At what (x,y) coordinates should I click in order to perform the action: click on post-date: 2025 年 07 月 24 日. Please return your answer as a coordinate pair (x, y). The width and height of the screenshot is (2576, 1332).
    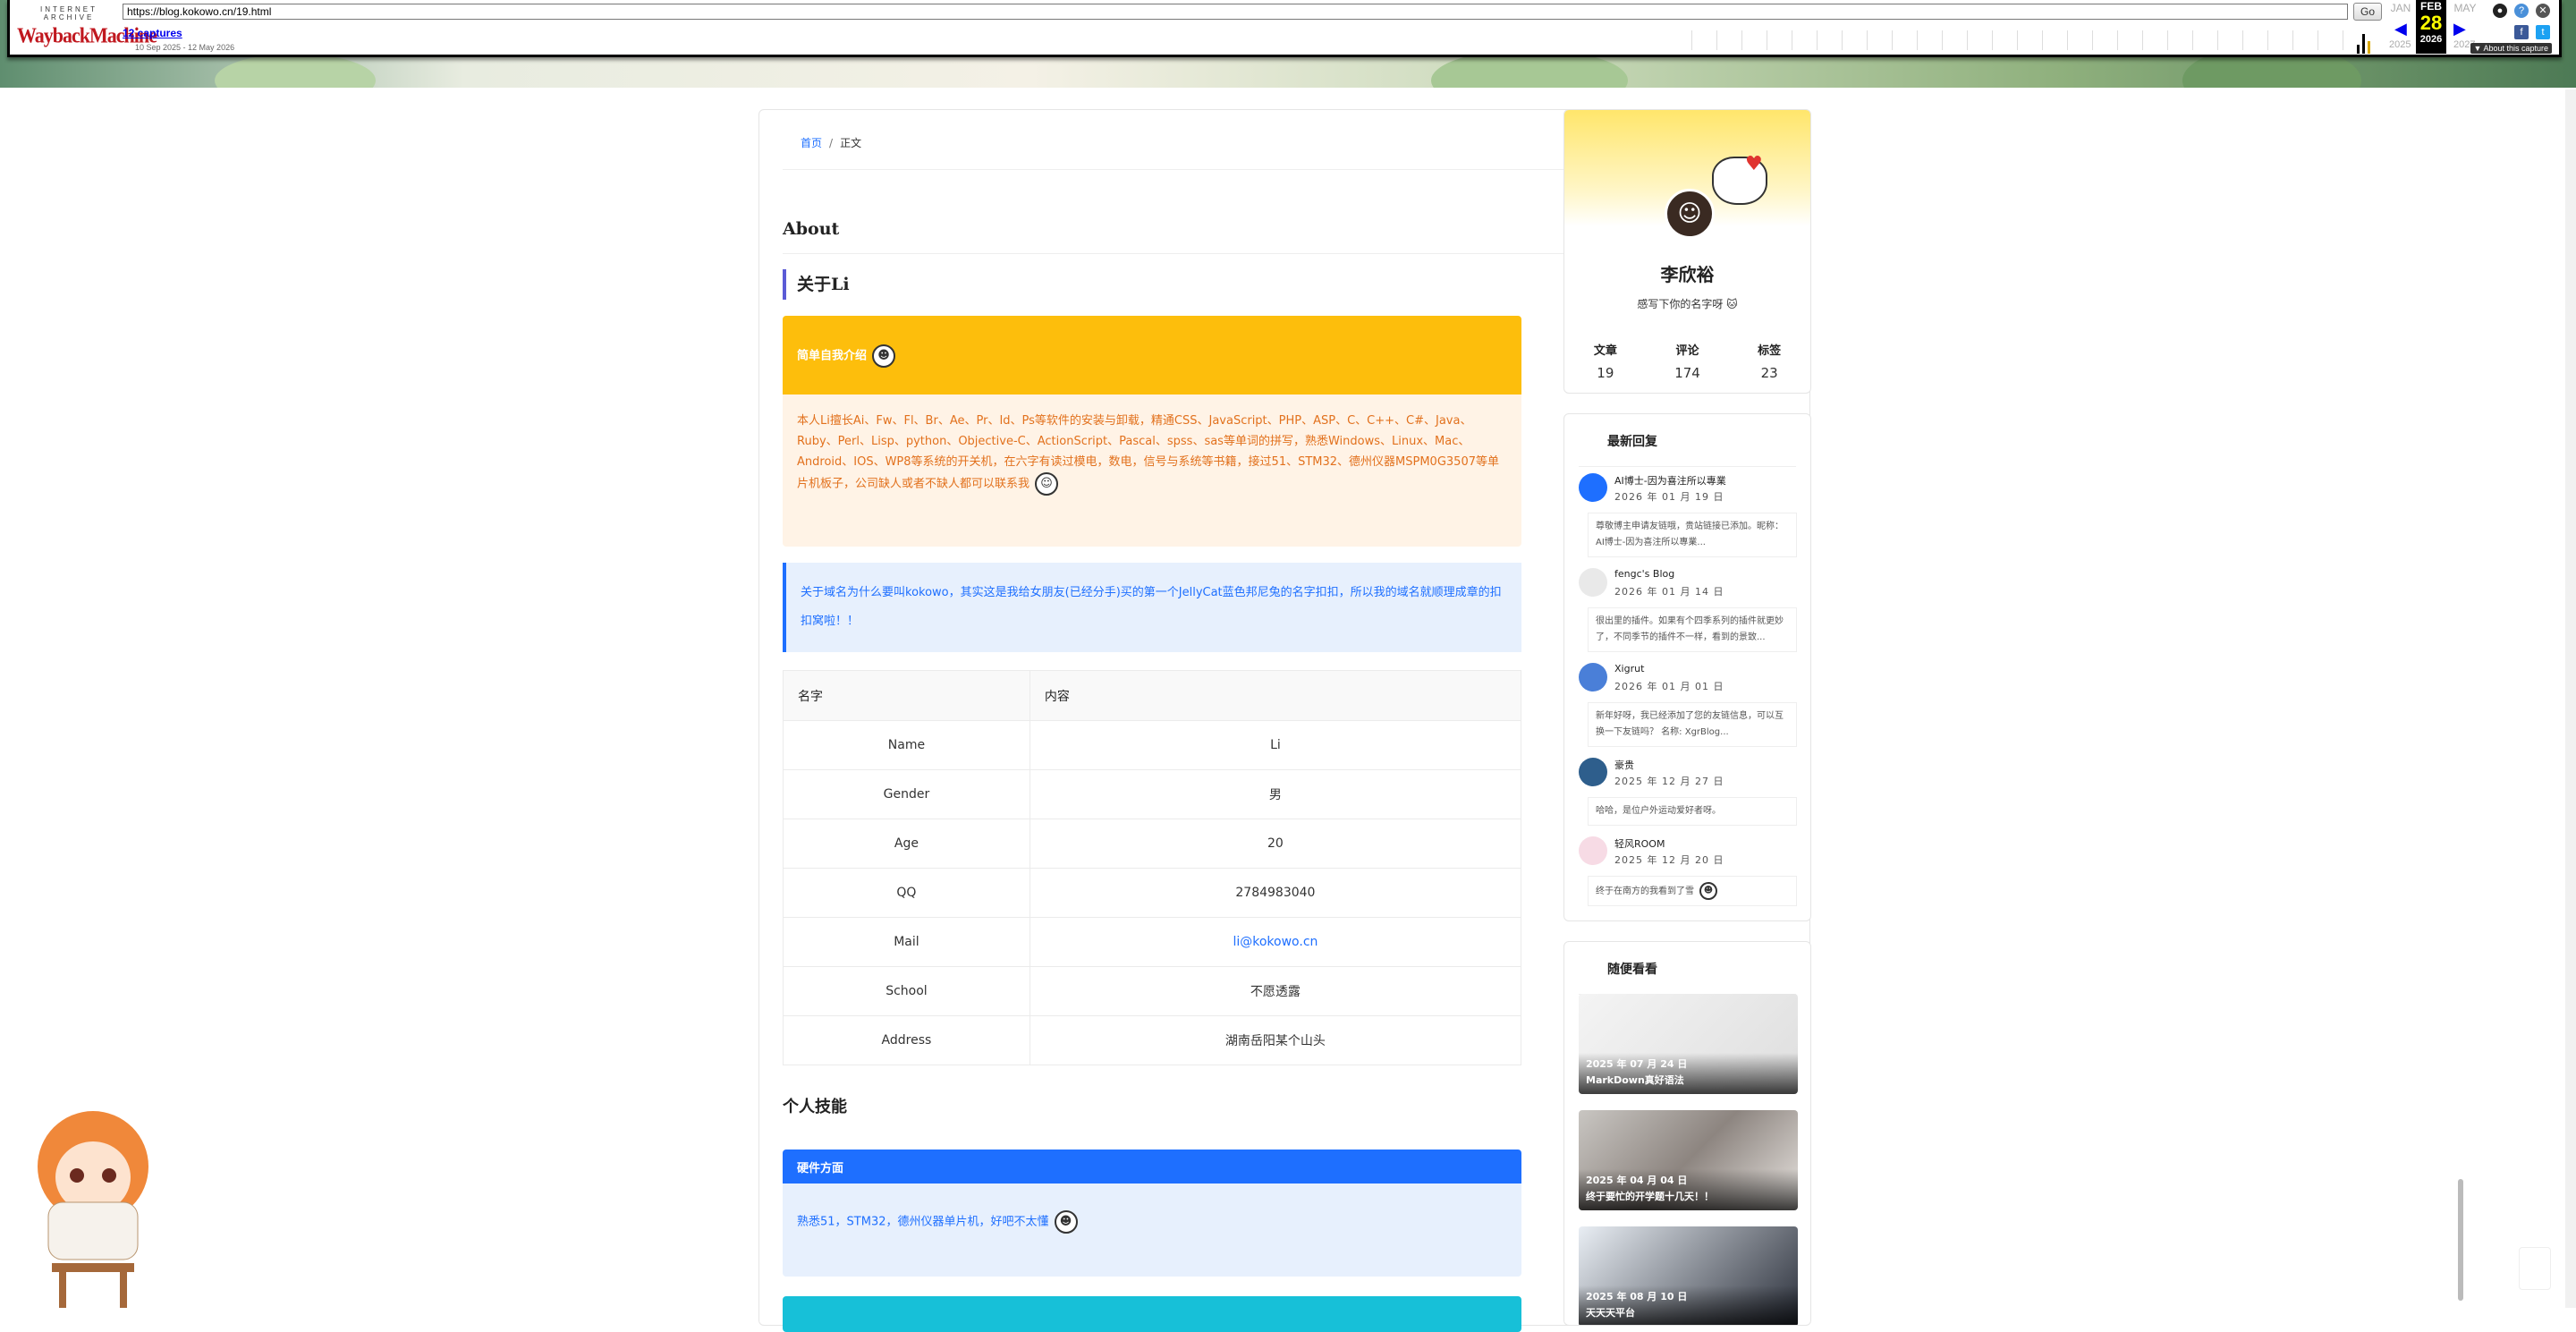
    Looking at the image, I should click on (1637, 1064).